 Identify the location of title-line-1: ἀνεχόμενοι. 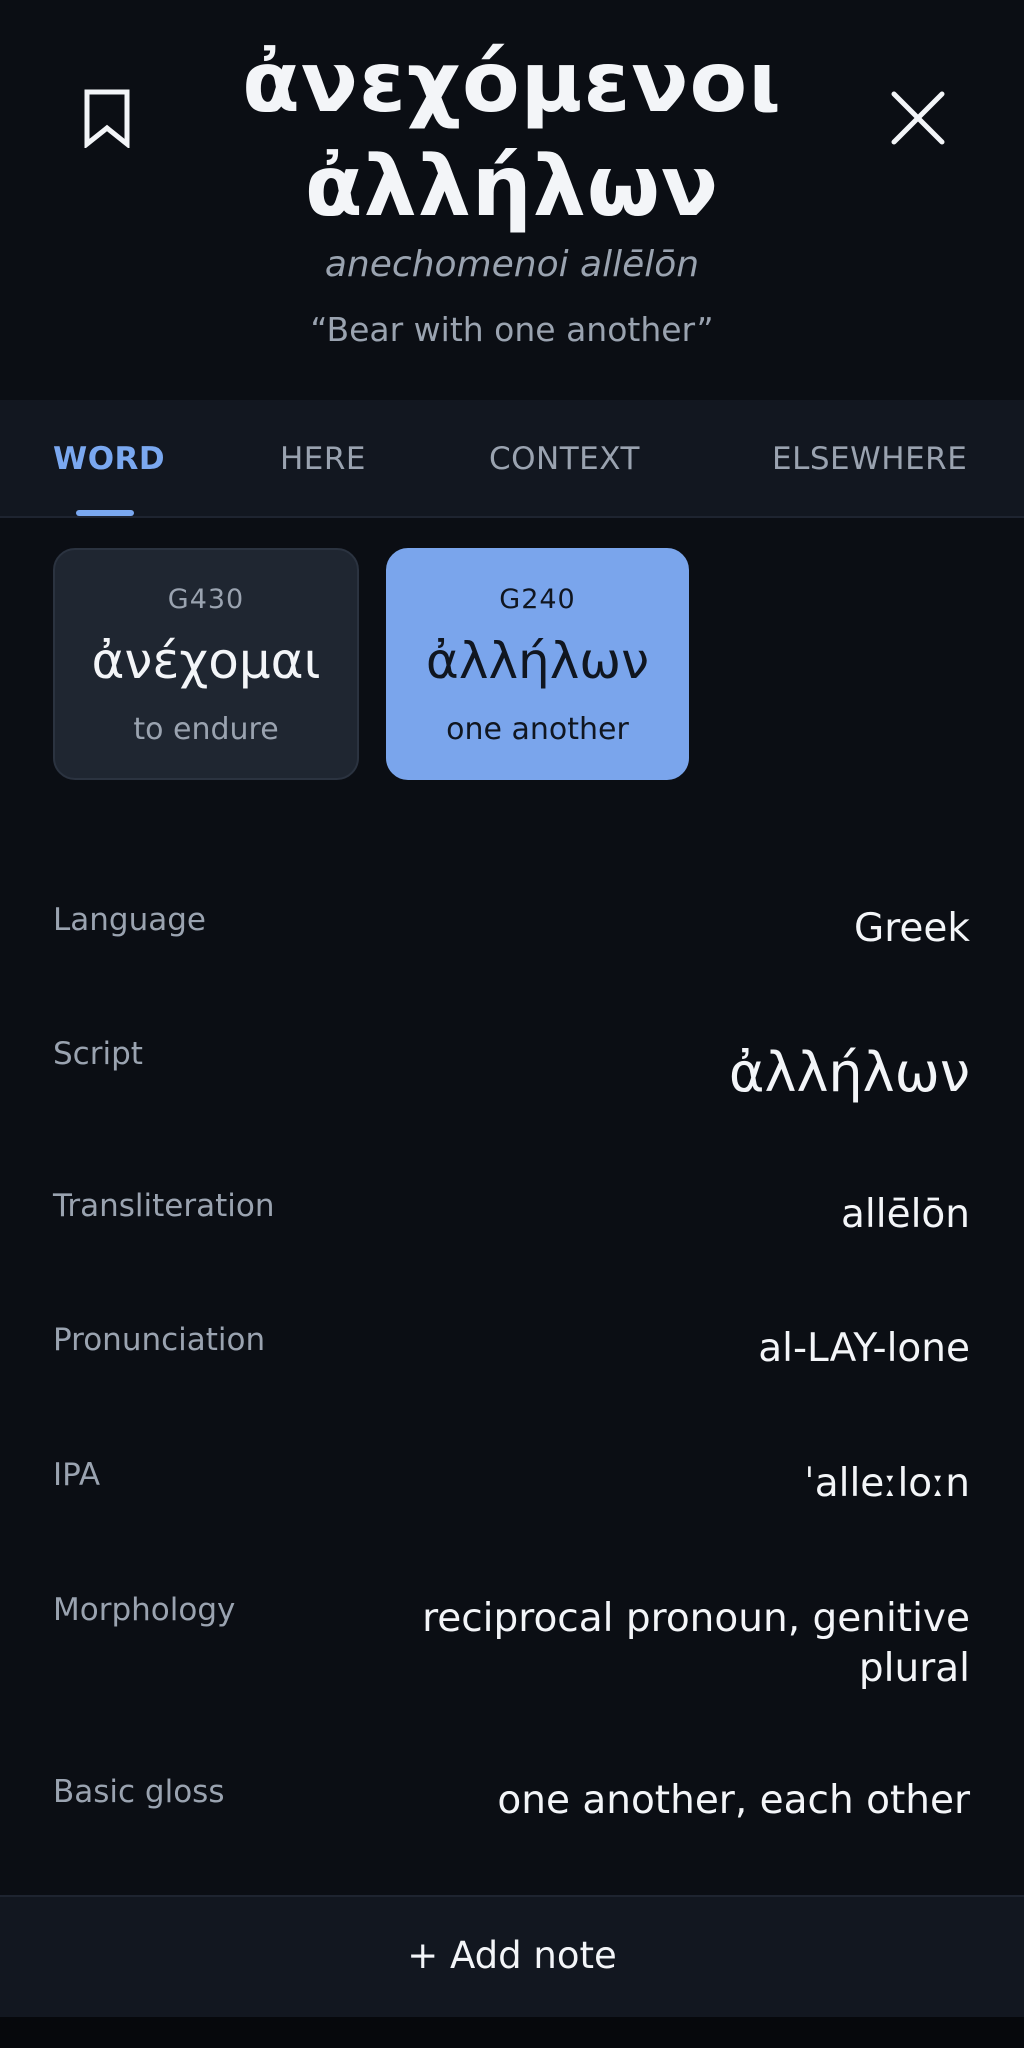
(512, 82).